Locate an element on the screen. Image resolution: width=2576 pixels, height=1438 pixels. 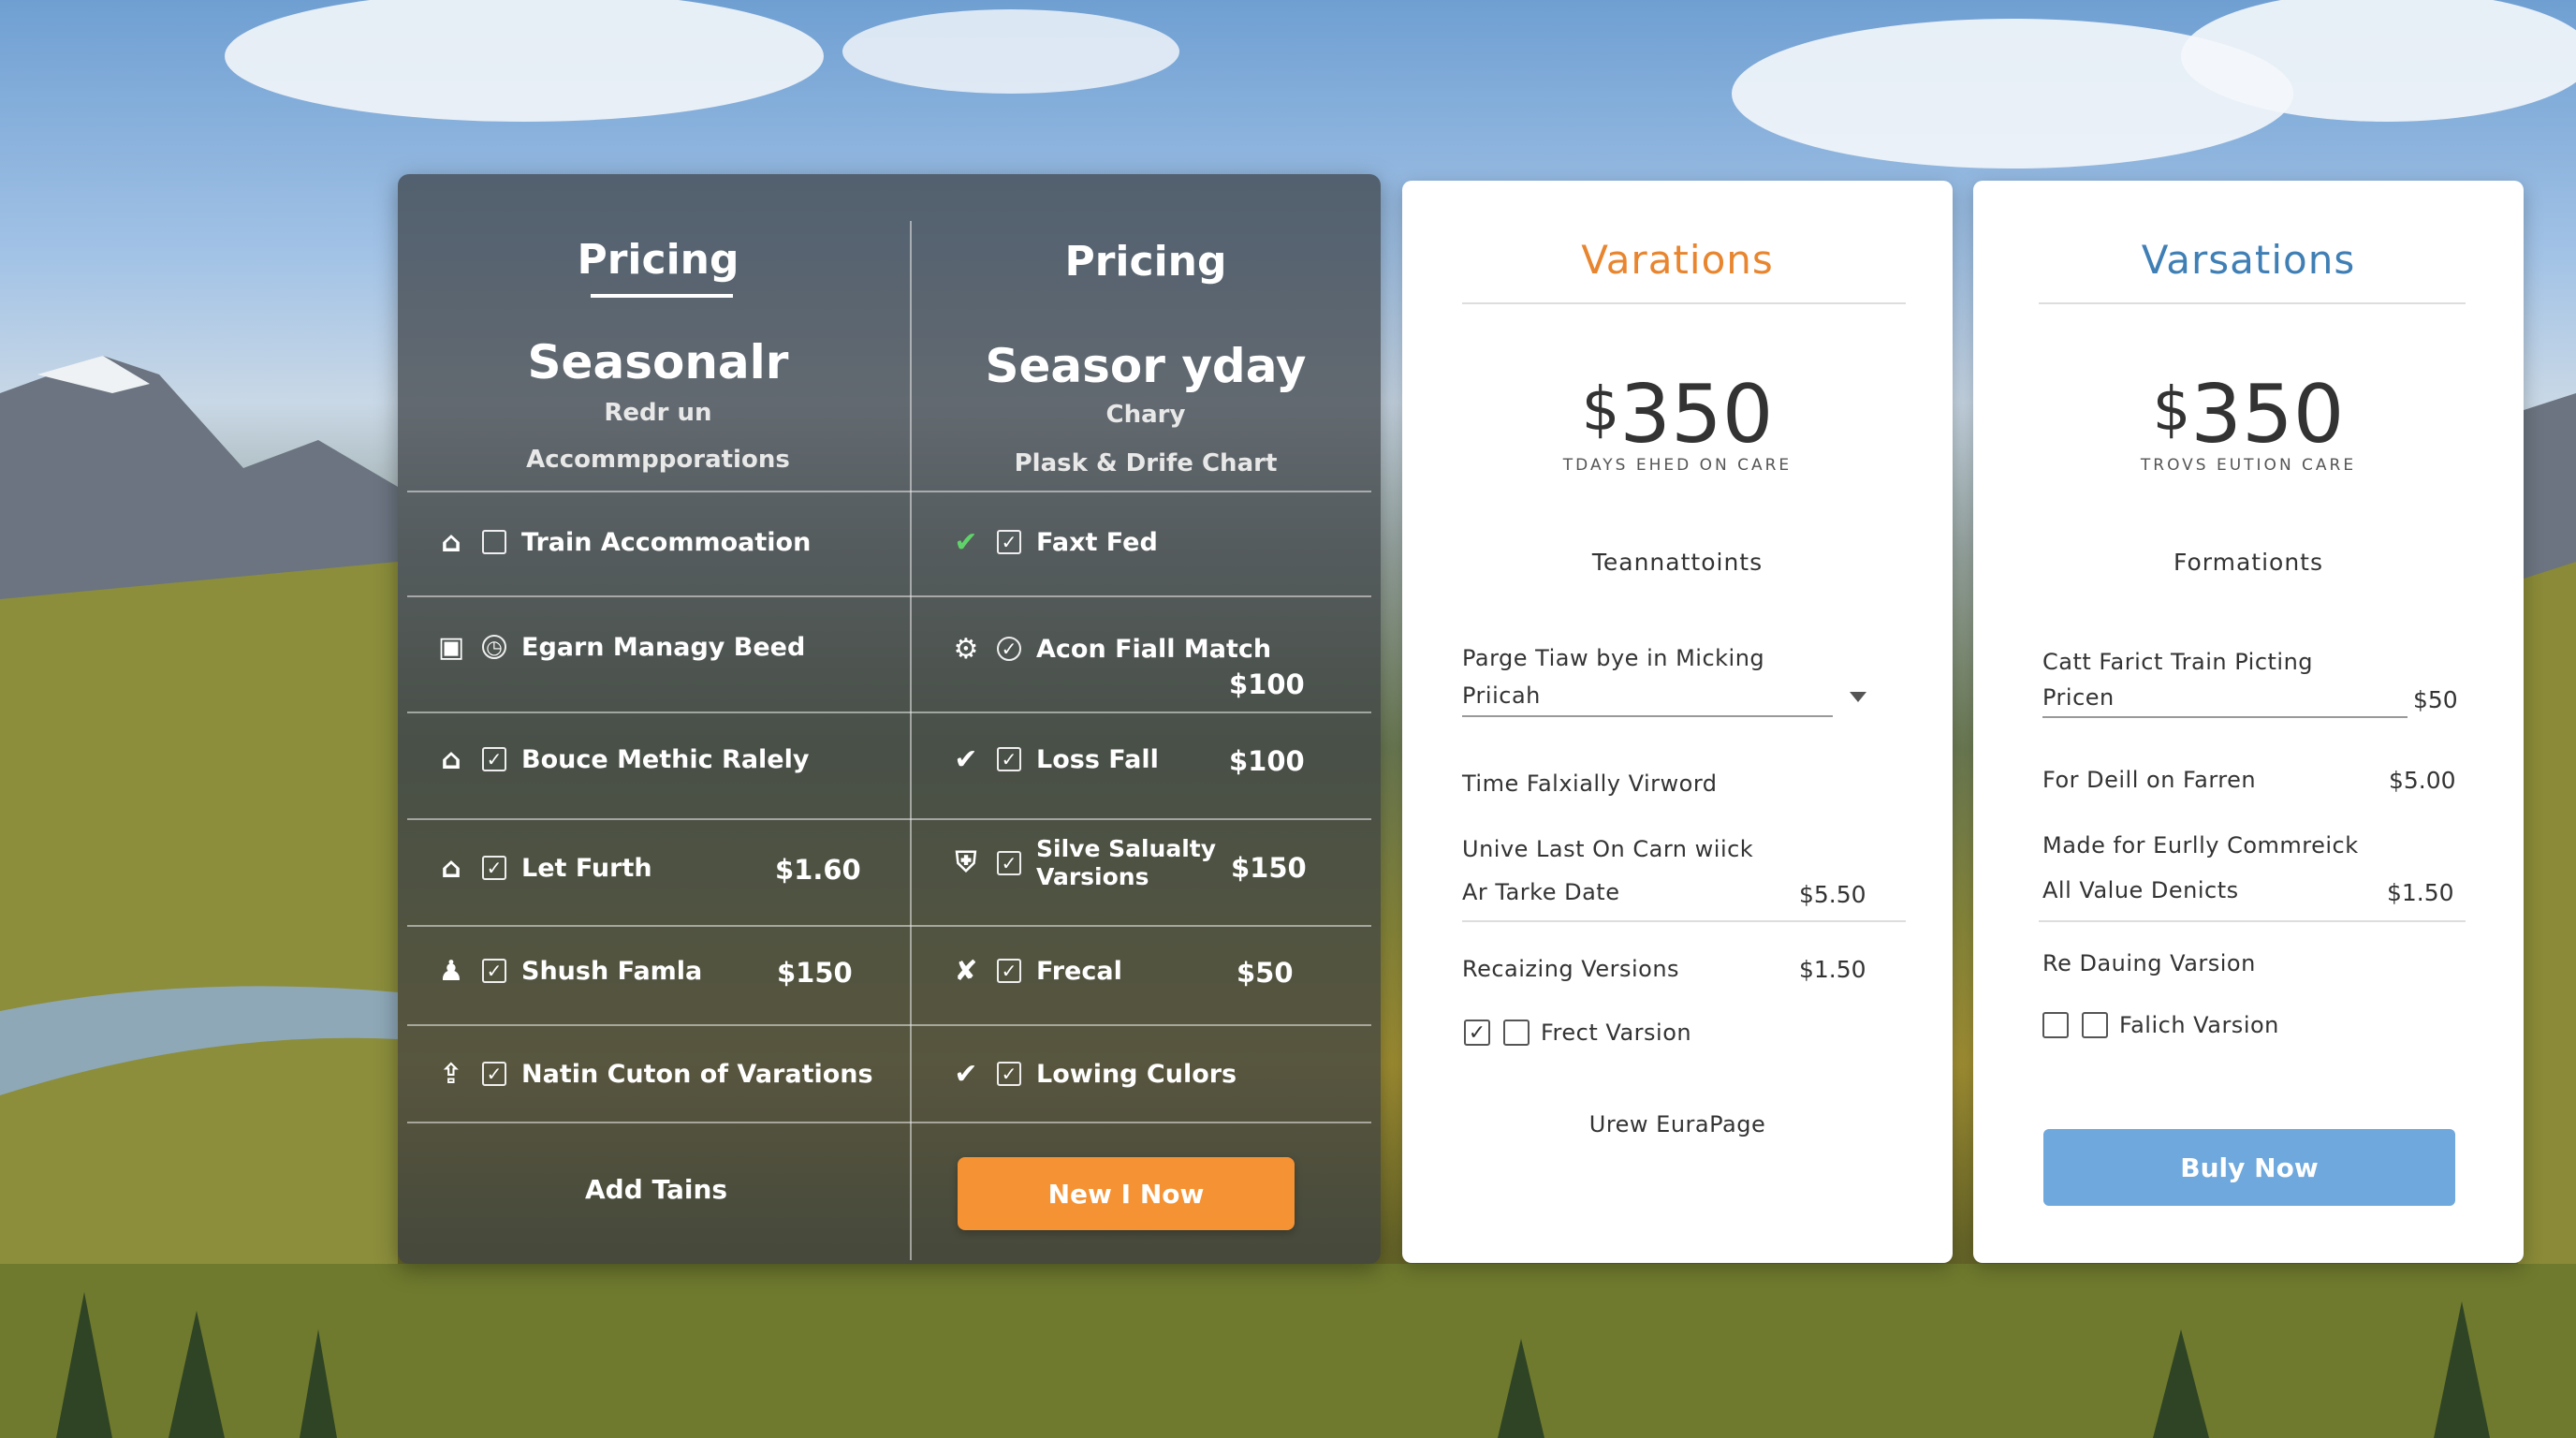
feature-label-line2: Varsions is located at coordinates (1092, 876).